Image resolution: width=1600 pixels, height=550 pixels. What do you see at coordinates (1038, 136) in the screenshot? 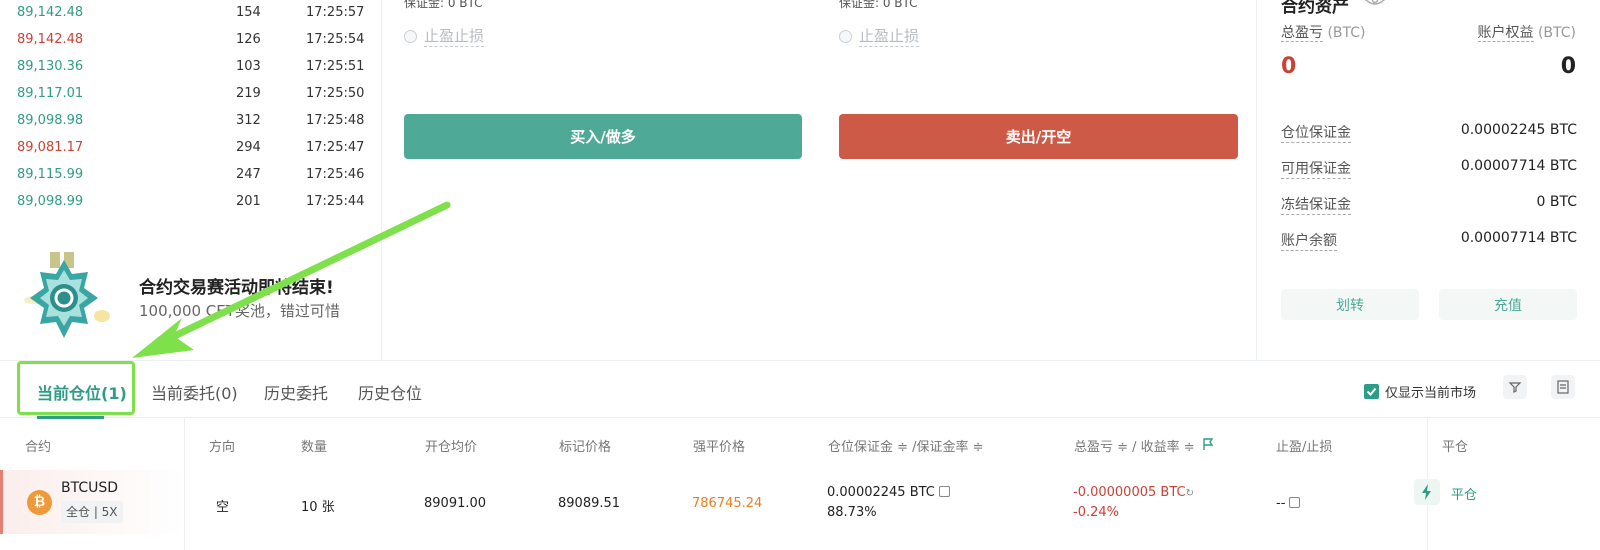
I see `sell-short-button: 卖出/开空` at bounding box center [1038, 136].